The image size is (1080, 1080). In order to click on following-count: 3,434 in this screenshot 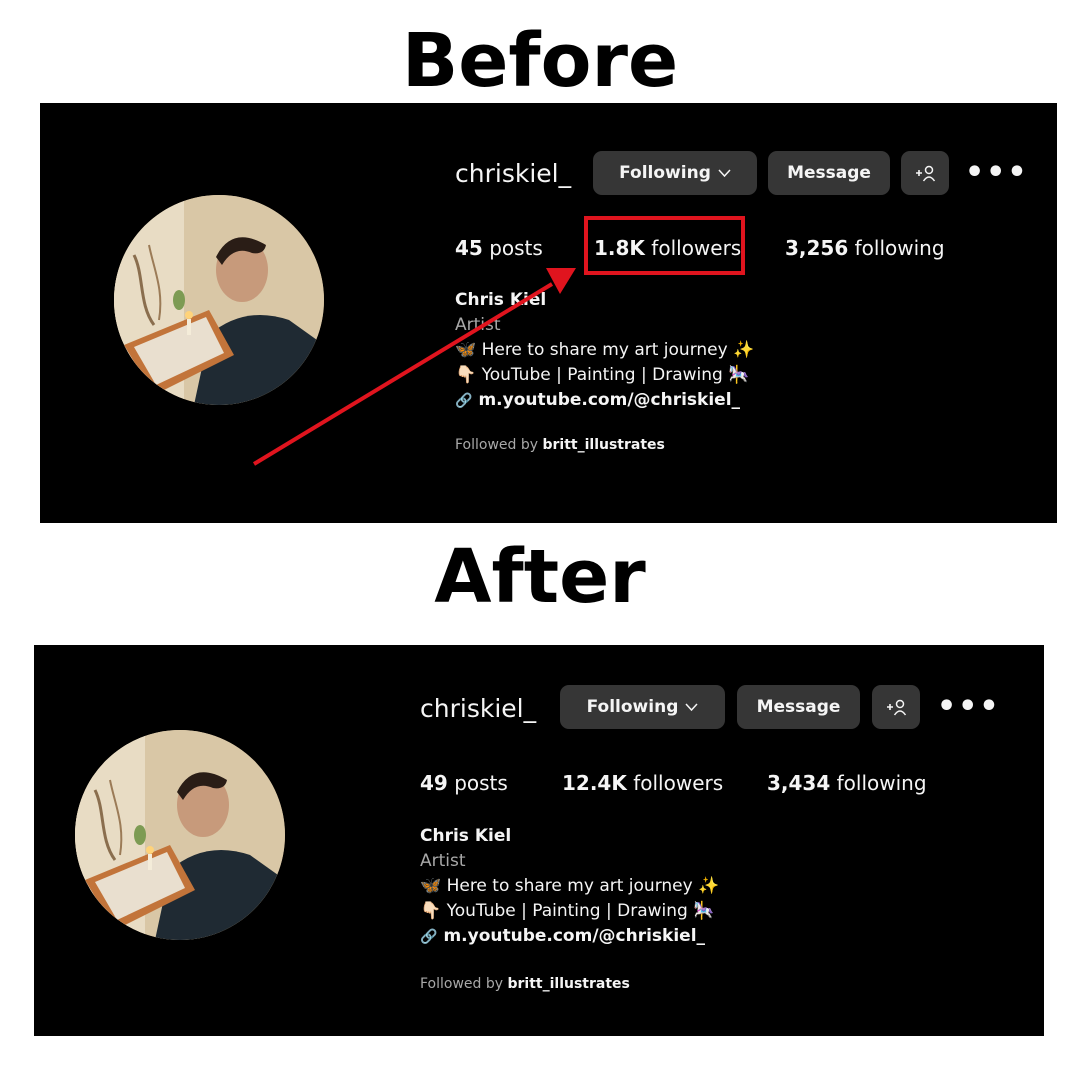, I will do `click(799, 783)`.